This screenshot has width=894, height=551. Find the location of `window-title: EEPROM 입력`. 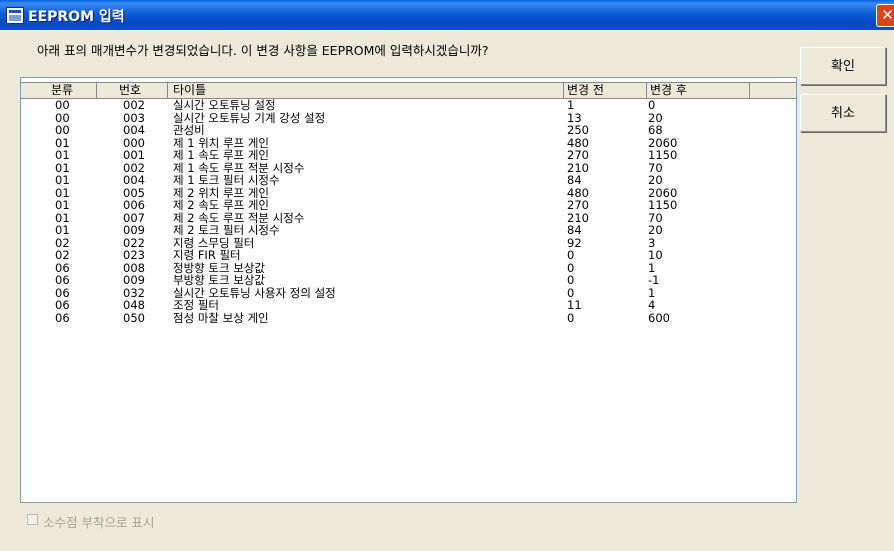

window-title: EEPROM 입력 is located at coordinates (76, 17).